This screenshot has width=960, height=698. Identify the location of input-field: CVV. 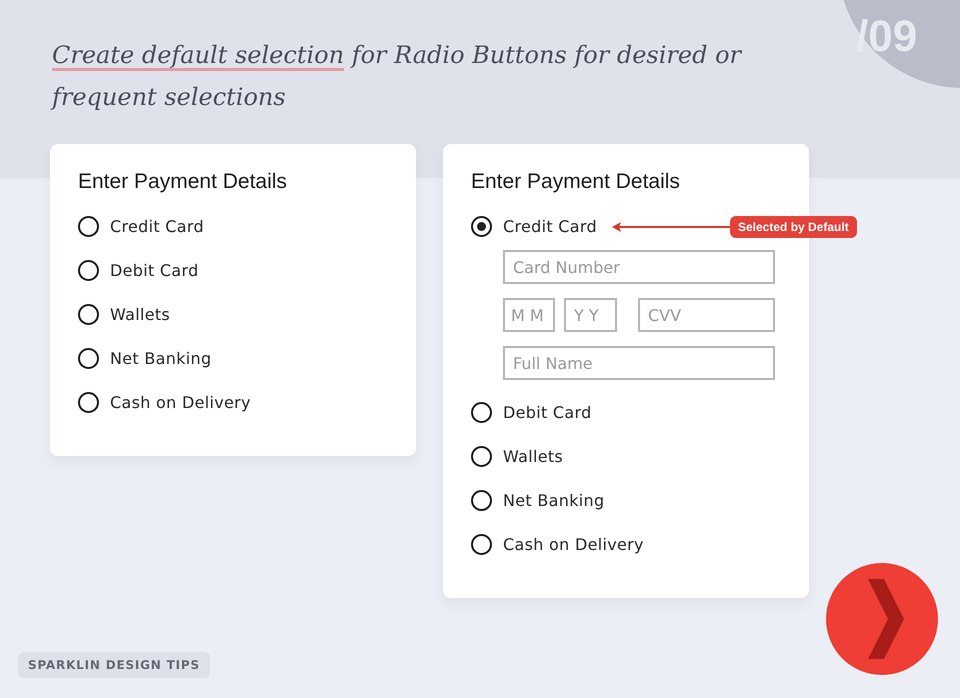
(706, 315).